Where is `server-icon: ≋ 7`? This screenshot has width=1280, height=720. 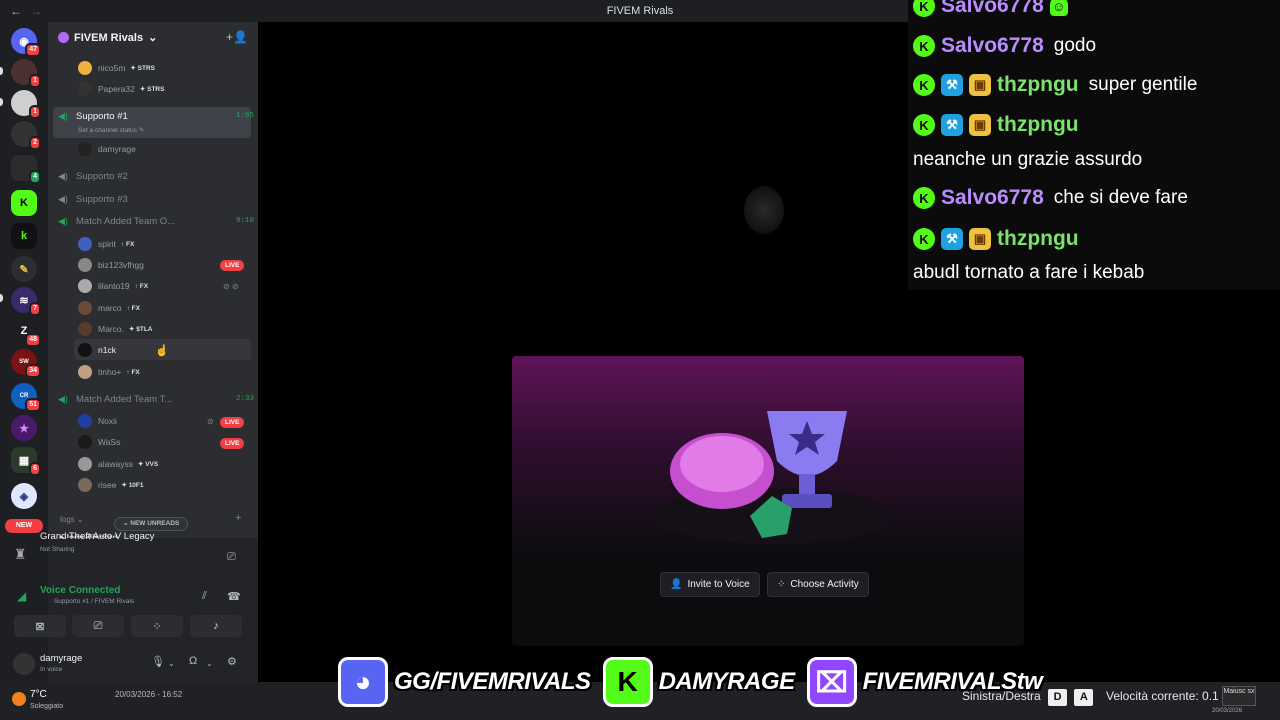
server-icon: ≋ 7 is located at coordinates (26, 301).